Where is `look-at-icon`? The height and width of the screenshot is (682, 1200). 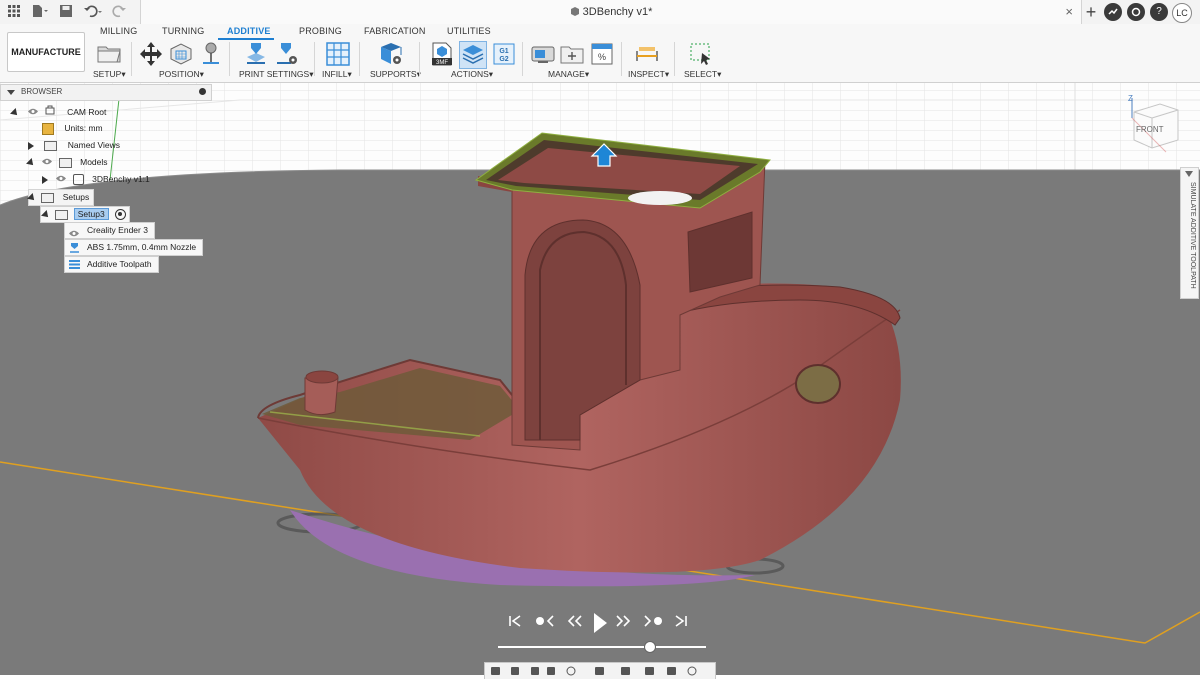 look-at-icon is located at coordinates (515, 671).